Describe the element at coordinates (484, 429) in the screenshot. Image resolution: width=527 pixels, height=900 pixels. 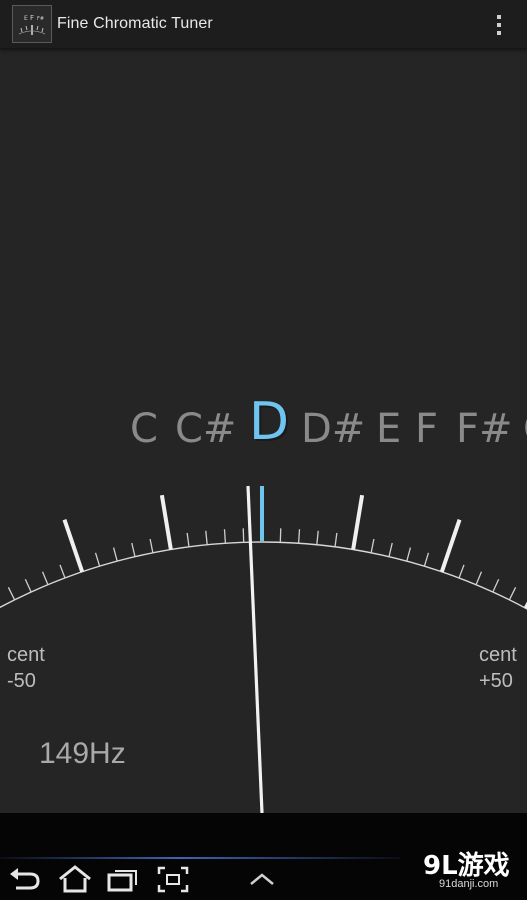
I see `note-f-sharp: F#` at that location.